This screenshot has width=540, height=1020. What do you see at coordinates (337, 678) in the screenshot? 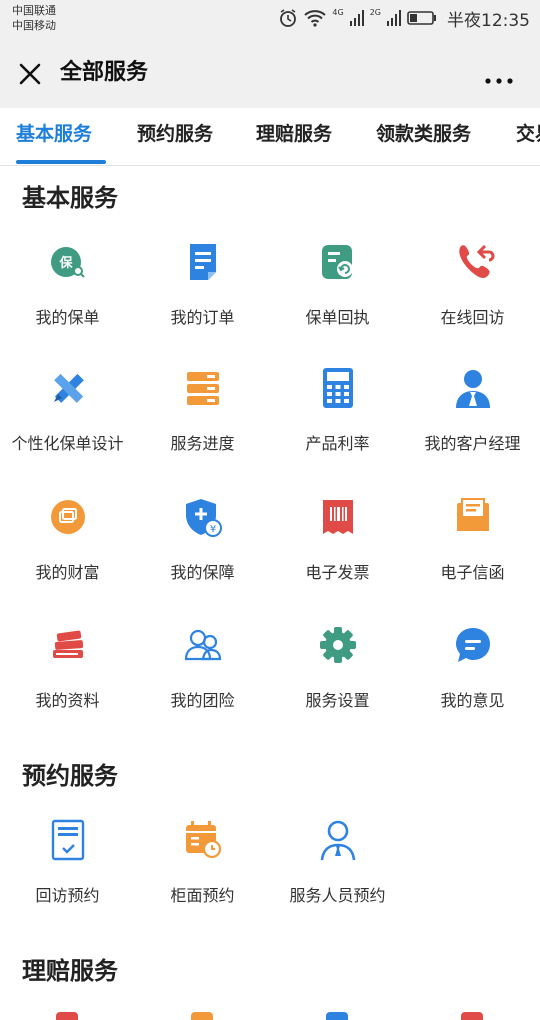
I see `service-settings: 服务设置` at bounding box center [337, 678].